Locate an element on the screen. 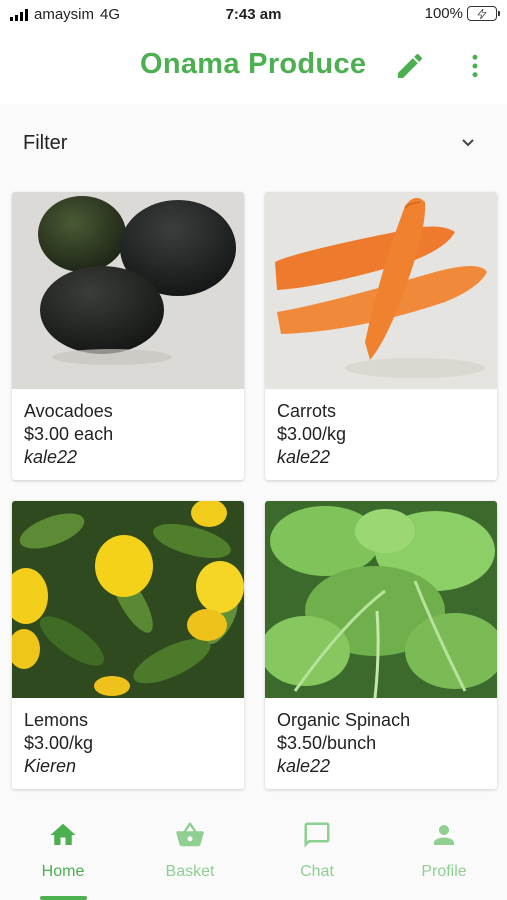  product-name: Organic Spinach is located at coordinates (344, 720).